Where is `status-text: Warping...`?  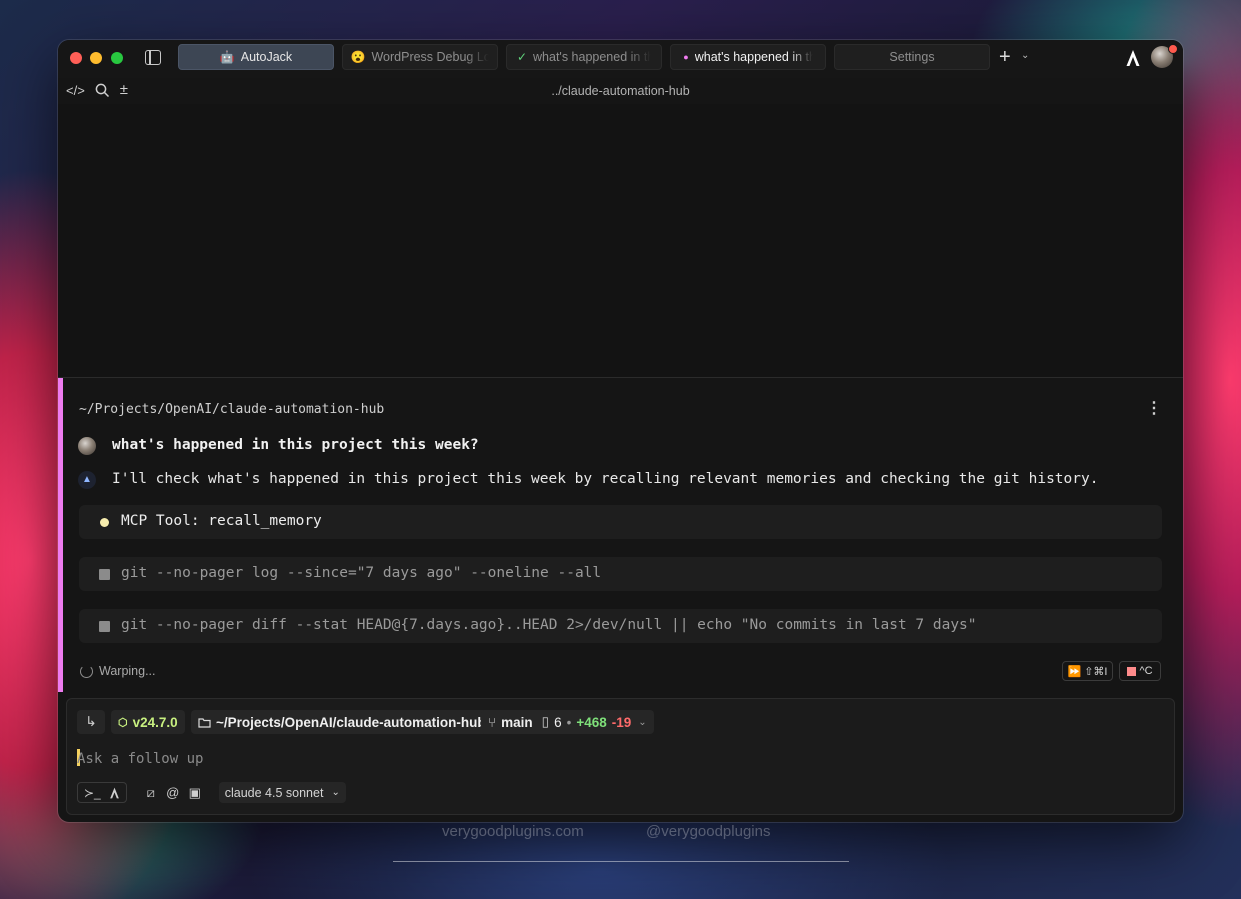
status-text: Warping... is located at coordinates (127, 671).